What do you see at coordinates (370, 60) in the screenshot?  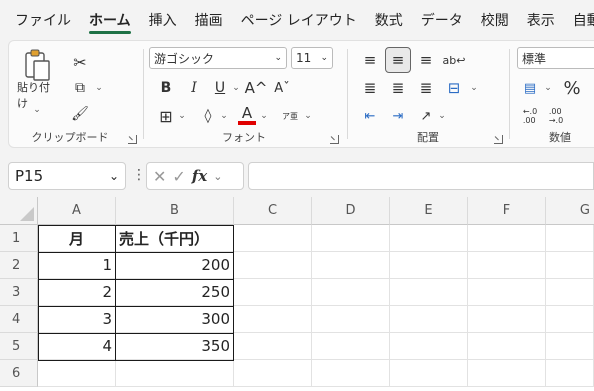 I see `align-top-icon: ≡` at bounding box center [370, 60].